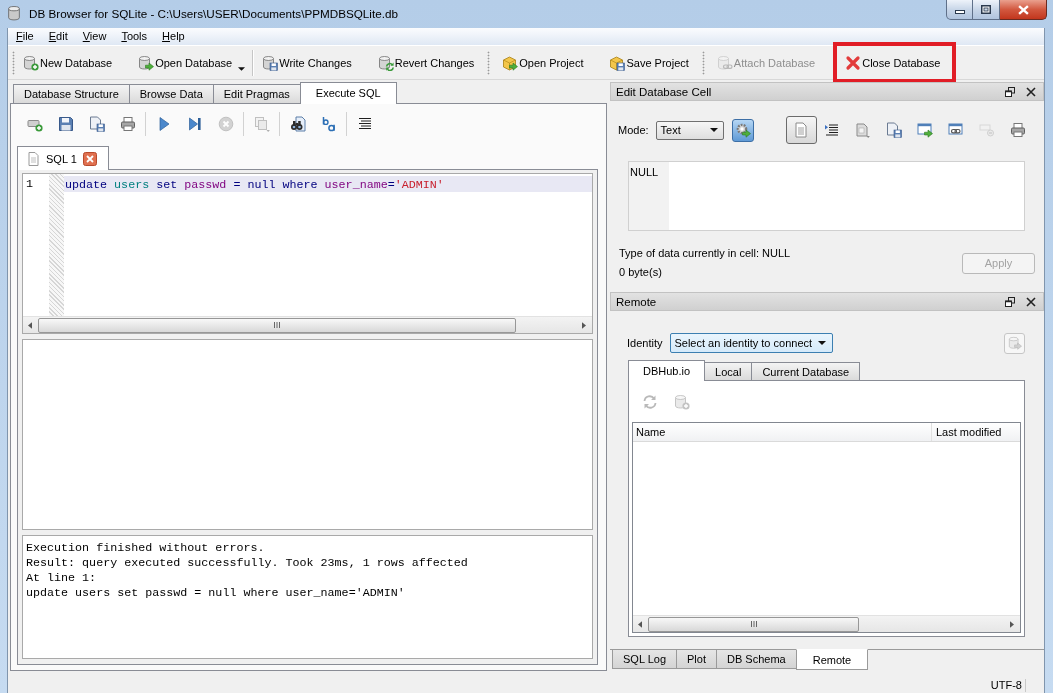  Describe the element at coordinates (14, 13) in the screenshot. I see `database-icon` at that location.